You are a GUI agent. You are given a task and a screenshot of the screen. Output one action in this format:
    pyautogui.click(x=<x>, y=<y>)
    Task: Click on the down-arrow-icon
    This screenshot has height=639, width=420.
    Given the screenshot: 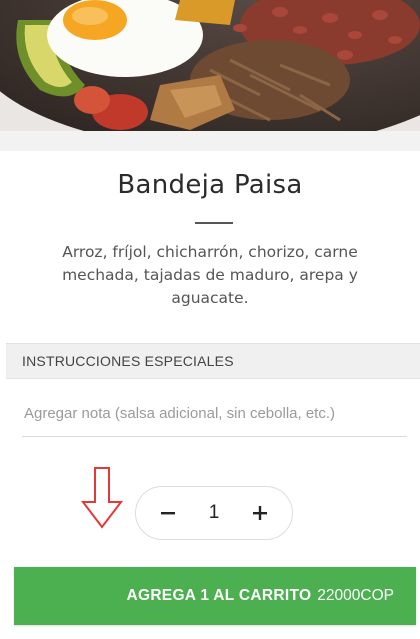 What is the action you would take?
    pyautogui.click(x=102, y=498)
    